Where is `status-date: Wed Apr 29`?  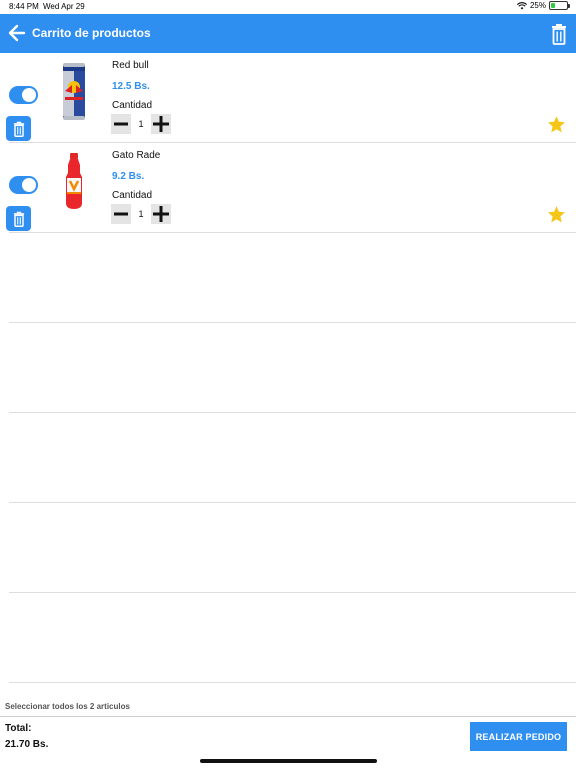 status-date: Wed Apr 29 is located at coordinates (64, 6).